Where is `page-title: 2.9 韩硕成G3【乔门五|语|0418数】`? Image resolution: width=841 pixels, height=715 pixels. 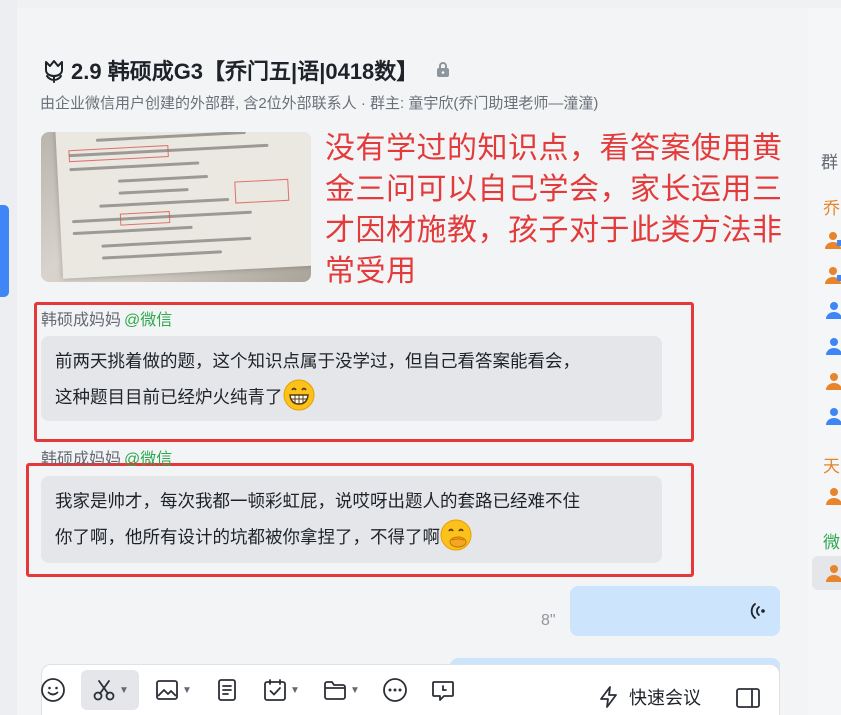
page-title: 2.9 韩硕成G3【乔门五|语|0418数】 is located at coordinates (245, 71).